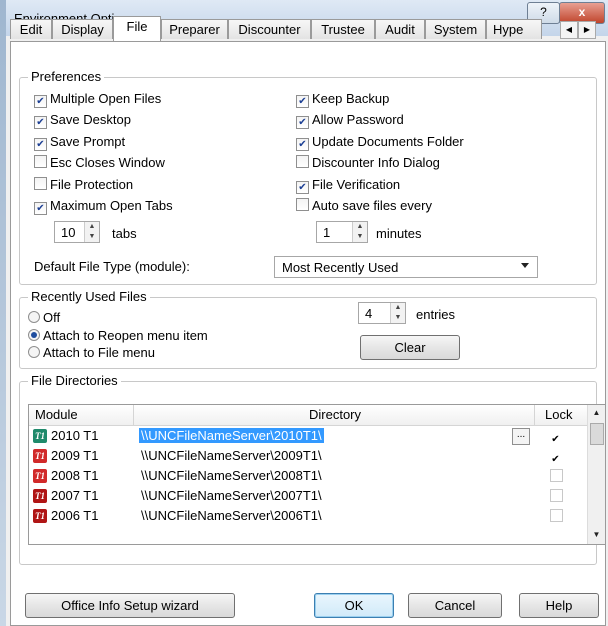 The width and height of the screenshot is (608, 626). I want to click on attach-reopen-radio: Attach to Reopen menu item, so click(118, 336).